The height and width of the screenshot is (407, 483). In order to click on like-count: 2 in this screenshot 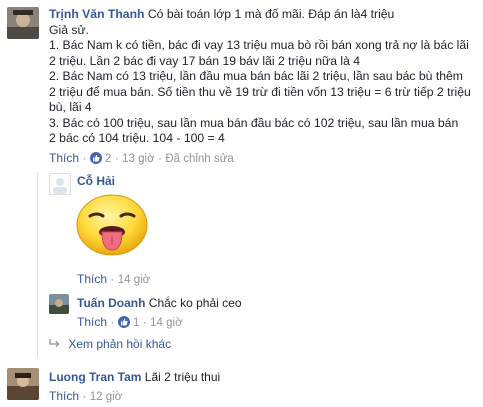, I will do `click(108, 159)`.